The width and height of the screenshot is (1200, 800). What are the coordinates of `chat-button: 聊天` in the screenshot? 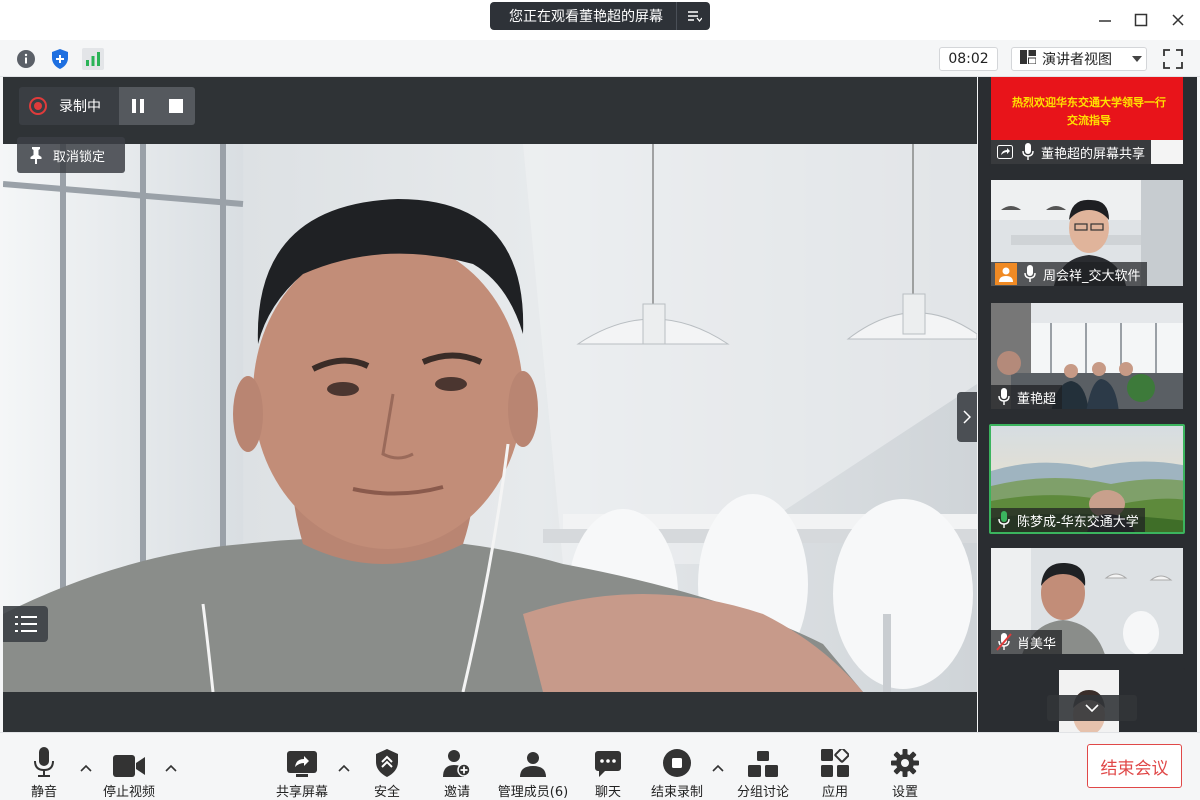 It's located at (608, 773).